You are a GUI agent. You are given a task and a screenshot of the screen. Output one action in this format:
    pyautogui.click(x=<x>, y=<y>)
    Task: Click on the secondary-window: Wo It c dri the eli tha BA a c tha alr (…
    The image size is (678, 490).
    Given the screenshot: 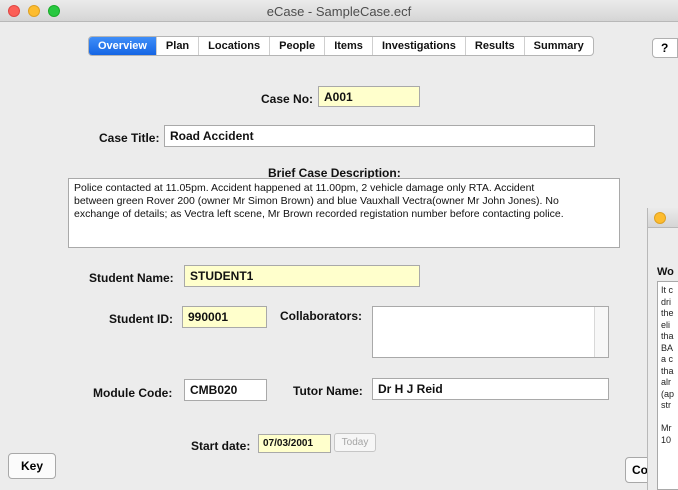 What is the action you would take?
    pyautogui.click(x=662, y=349)
    